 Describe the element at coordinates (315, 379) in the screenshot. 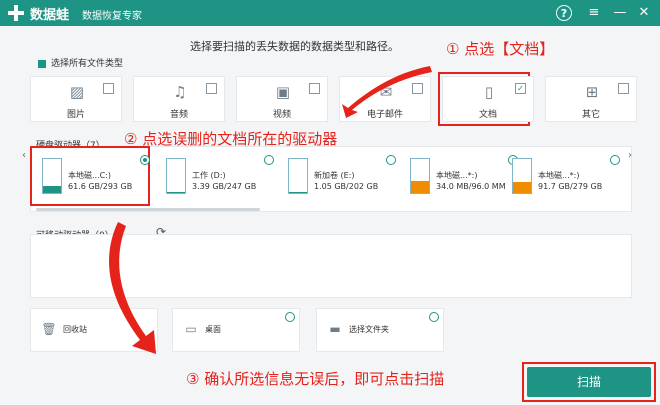

I see `callout-step-3: ③ 确认所选信息无误后，即可点击扫描` at that location.